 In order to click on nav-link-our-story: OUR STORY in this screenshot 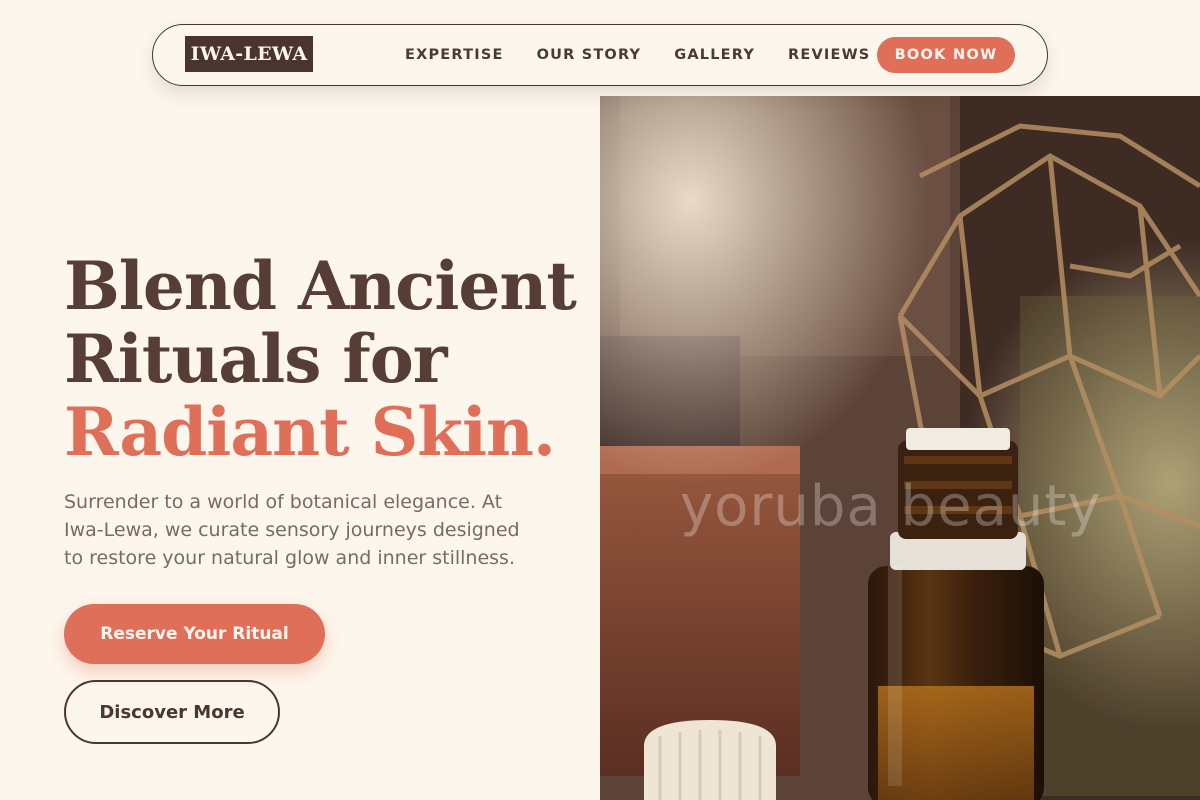, I will do `click(589, 55)`.